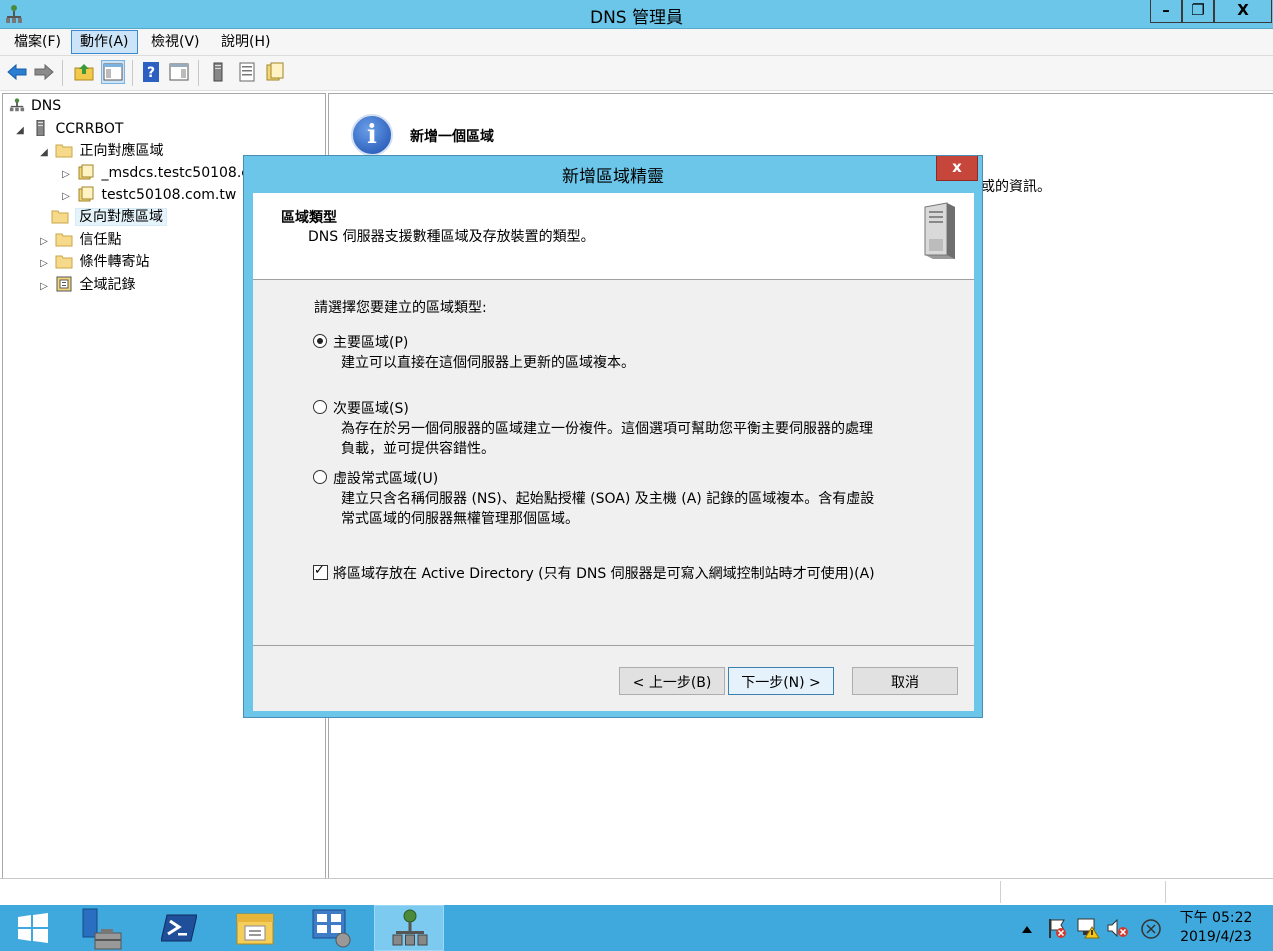  I want to click on primary-zone-desc: 建立可以直接在這個伺服器上更新的區域複本。, so click(488, 363).